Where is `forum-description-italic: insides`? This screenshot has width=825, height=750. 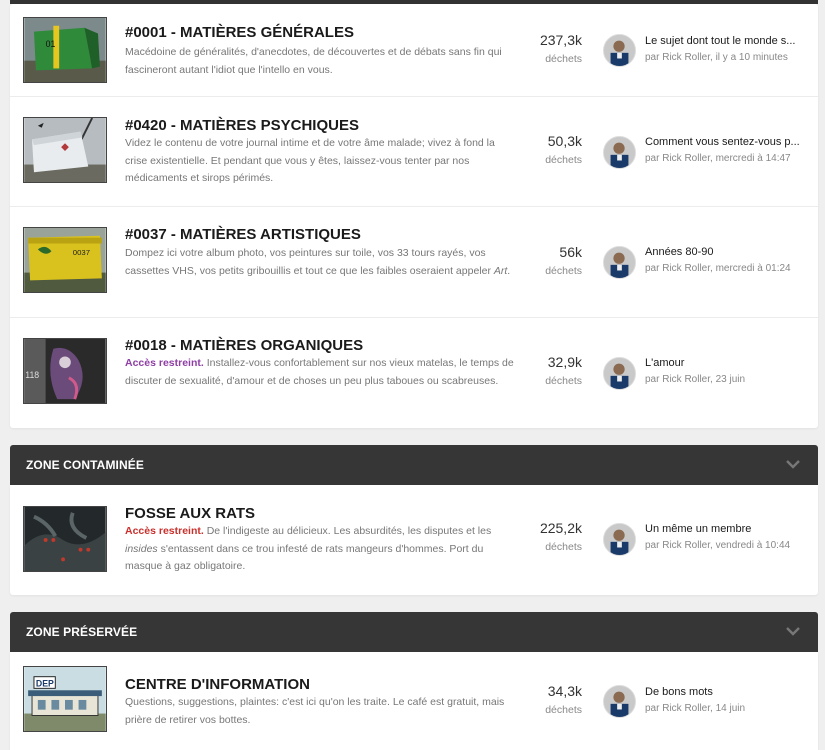
forum-description-italic: insides is located at coordinates (141, 548).